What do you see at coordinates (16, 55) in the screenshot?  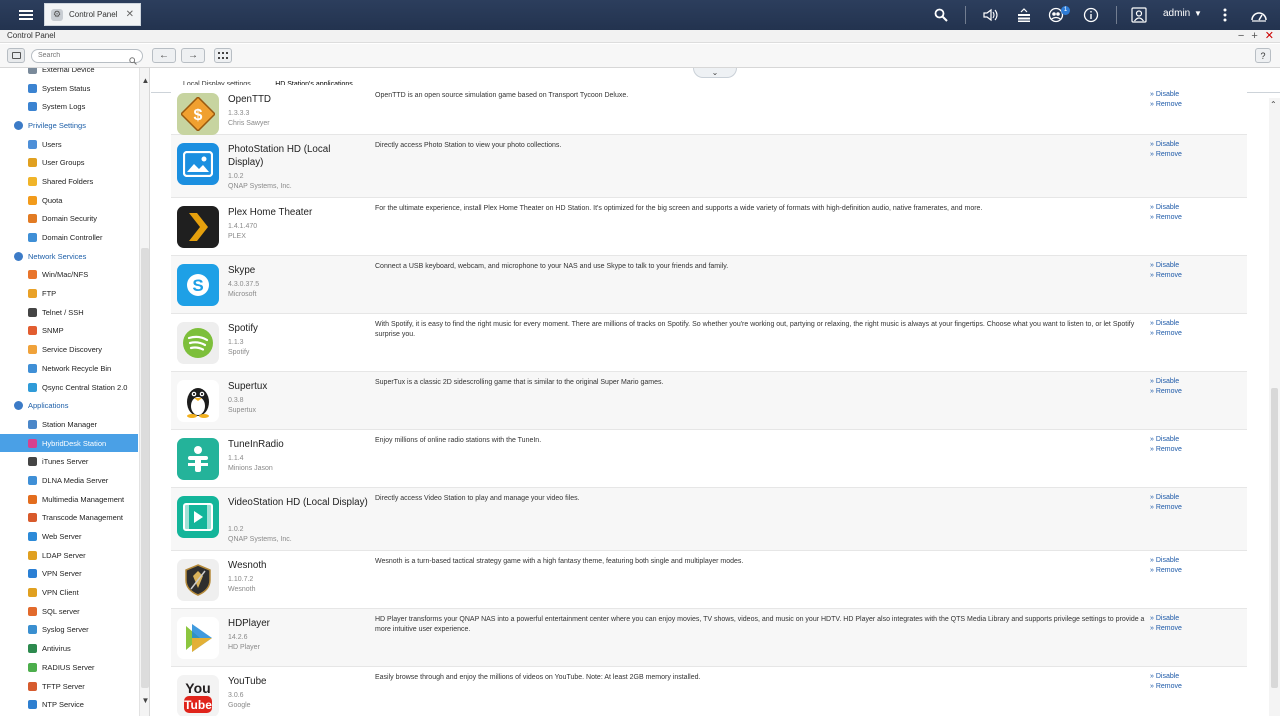 I see `home-button` at bounding box center [16, 55].